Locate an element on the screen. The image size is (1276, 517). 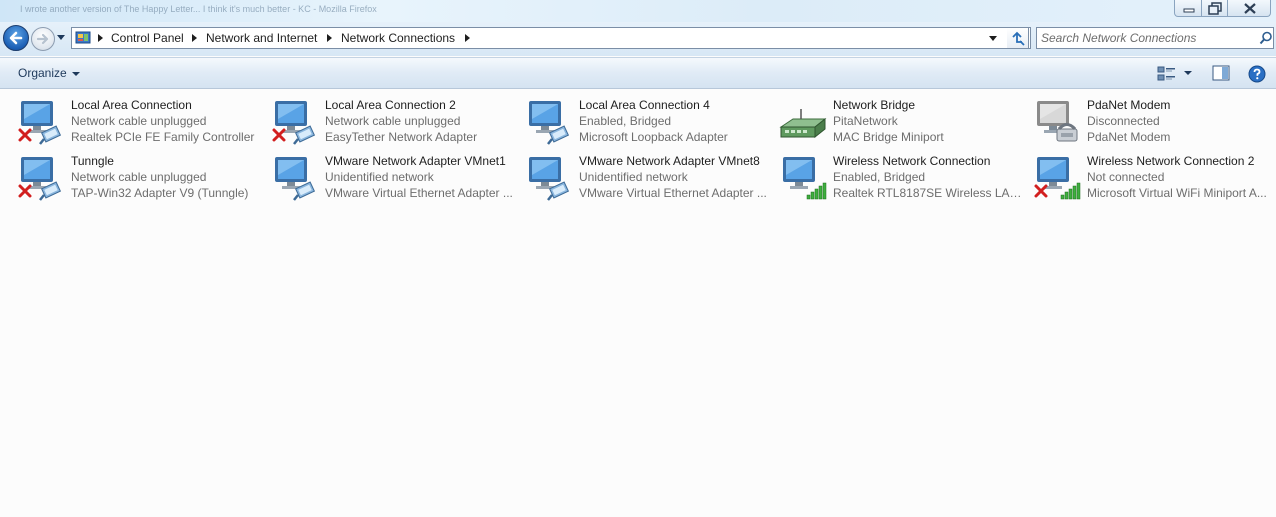
connection-device: EasyTether Network Adapter is located at coordinates (401, 137).